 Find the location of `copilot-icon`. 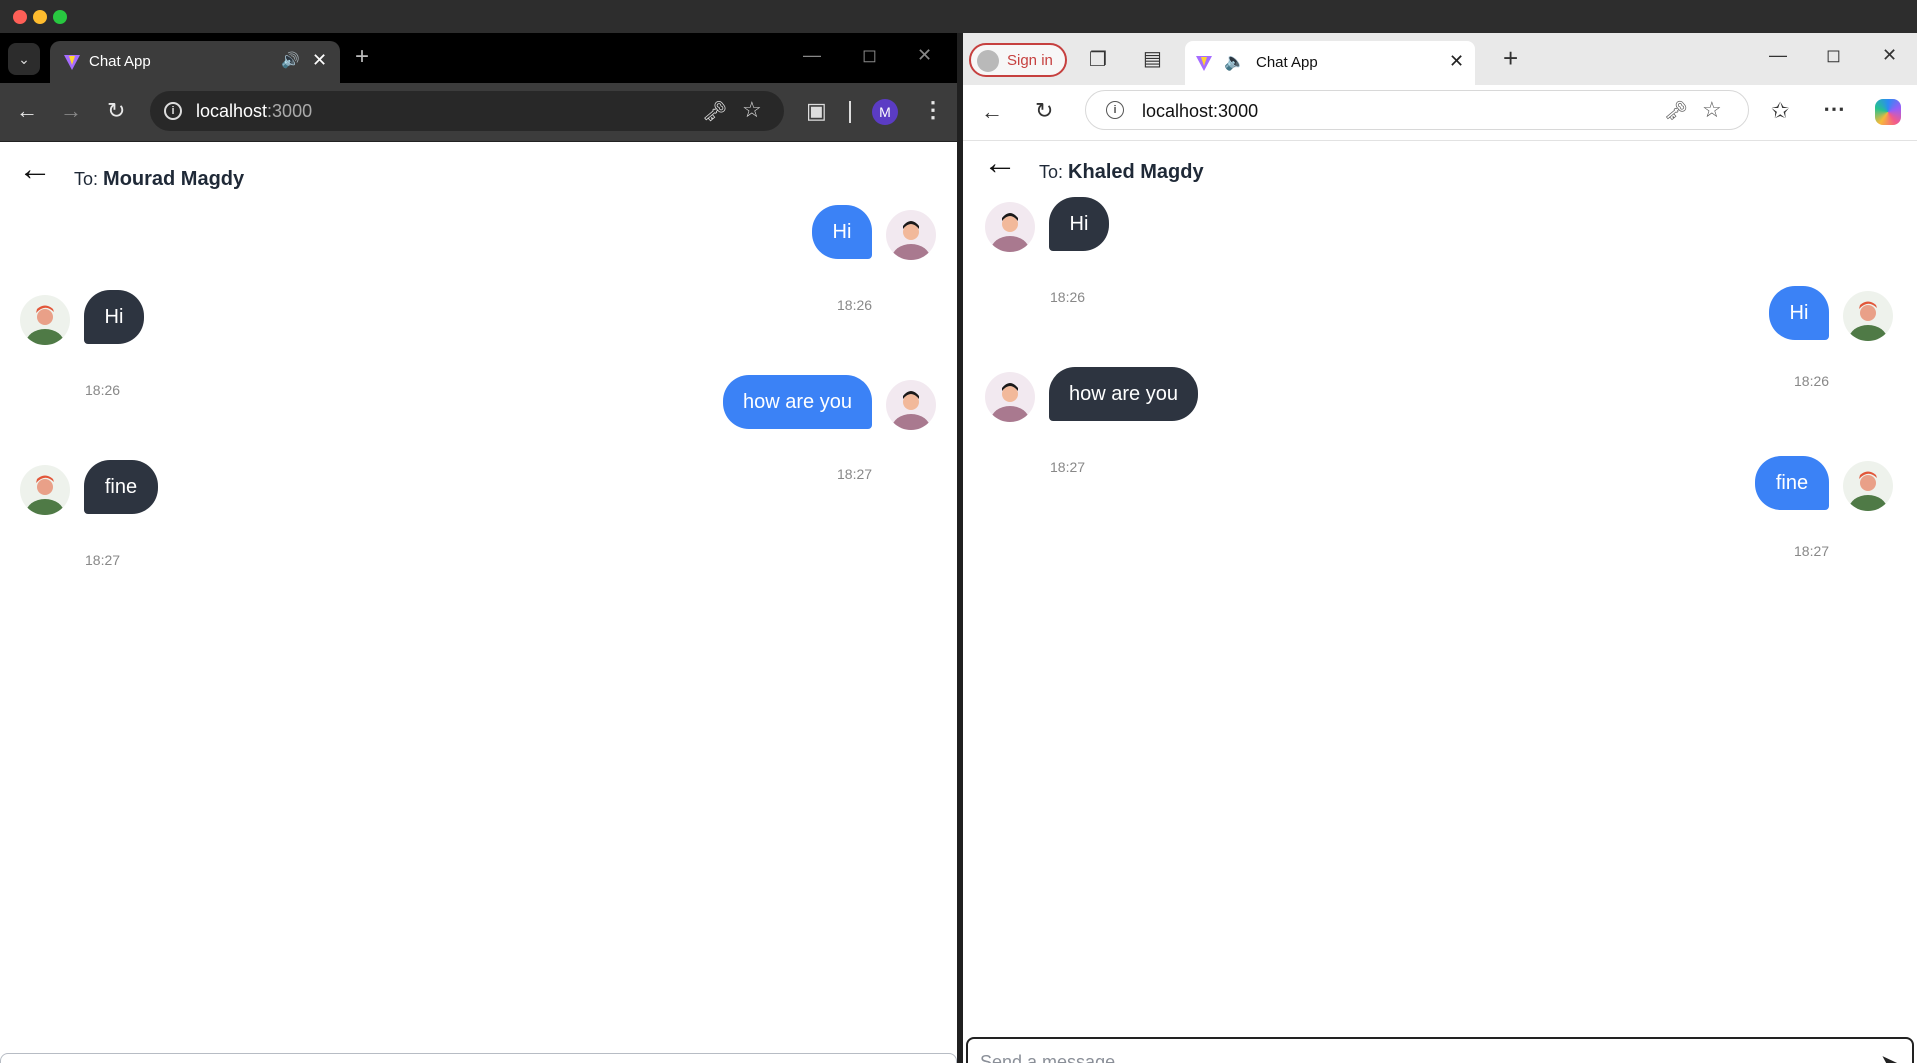

copilot-icon is located at coordinates (1888, 112).